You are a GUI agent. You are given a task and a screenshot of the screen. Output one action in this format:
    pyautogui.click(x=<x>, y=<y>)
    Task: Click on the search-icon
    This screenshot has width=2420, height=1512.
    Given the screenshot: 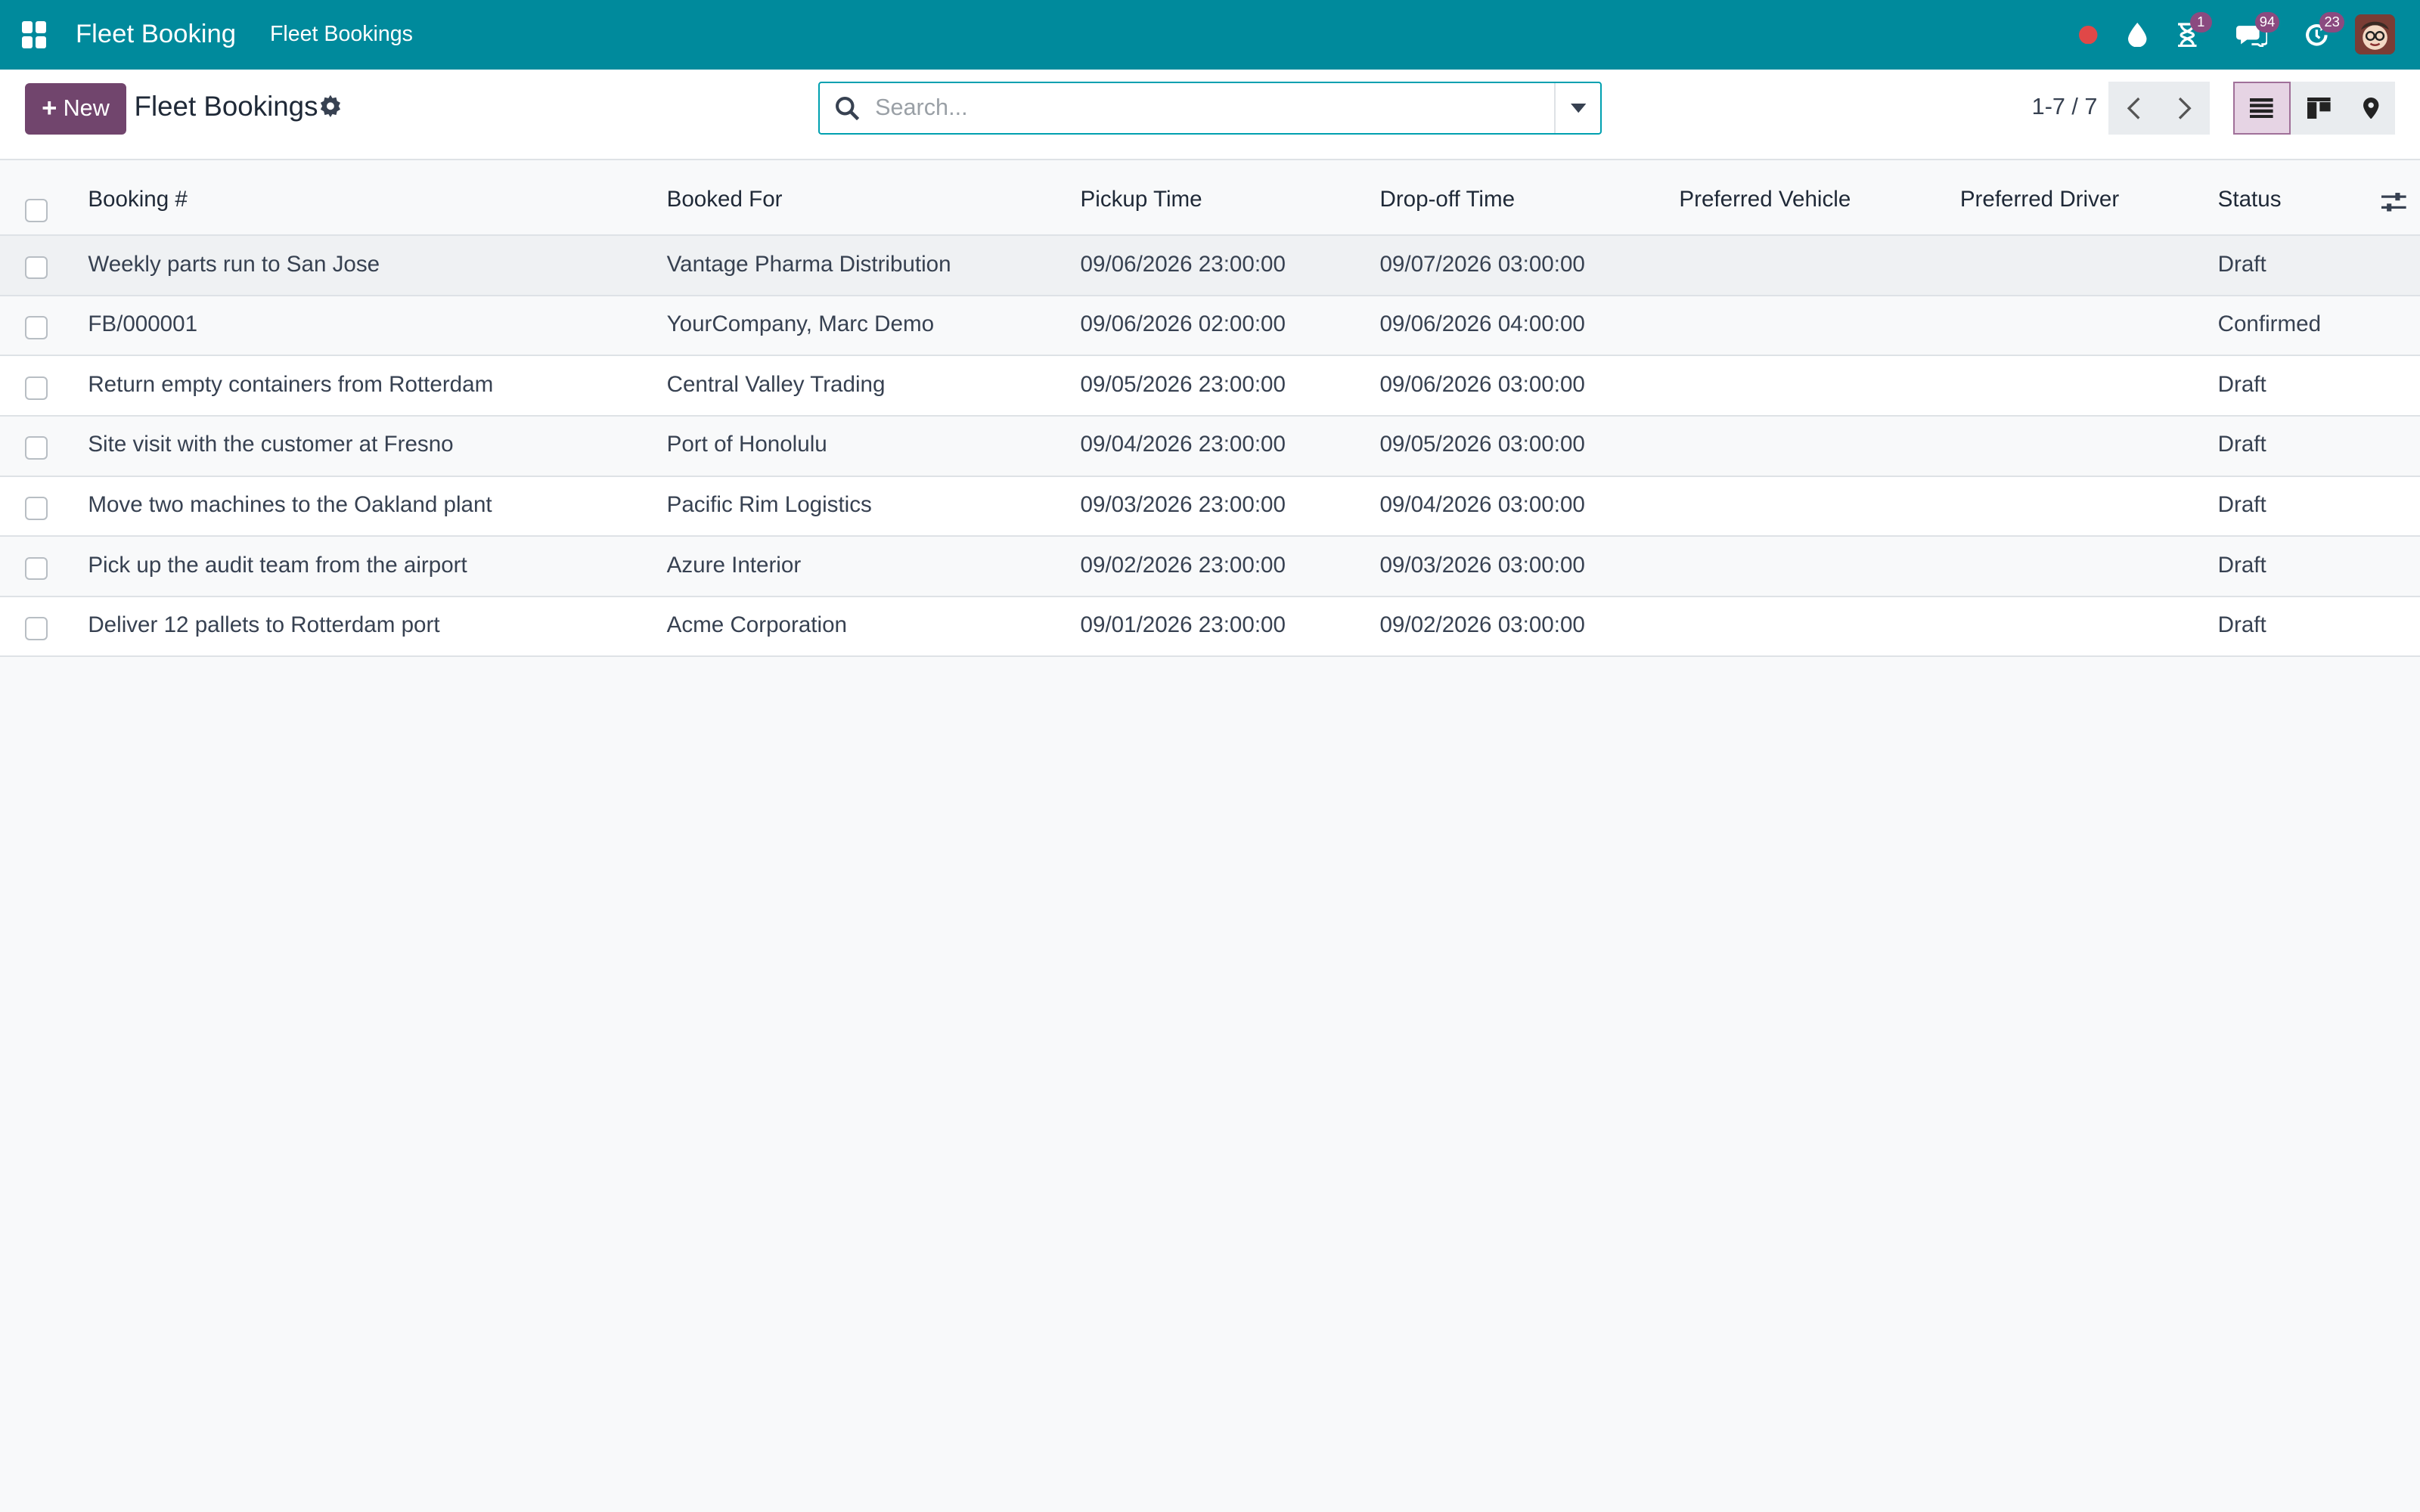 What is the action you would take?
    pyautogui.click(x=848, y=109)
    